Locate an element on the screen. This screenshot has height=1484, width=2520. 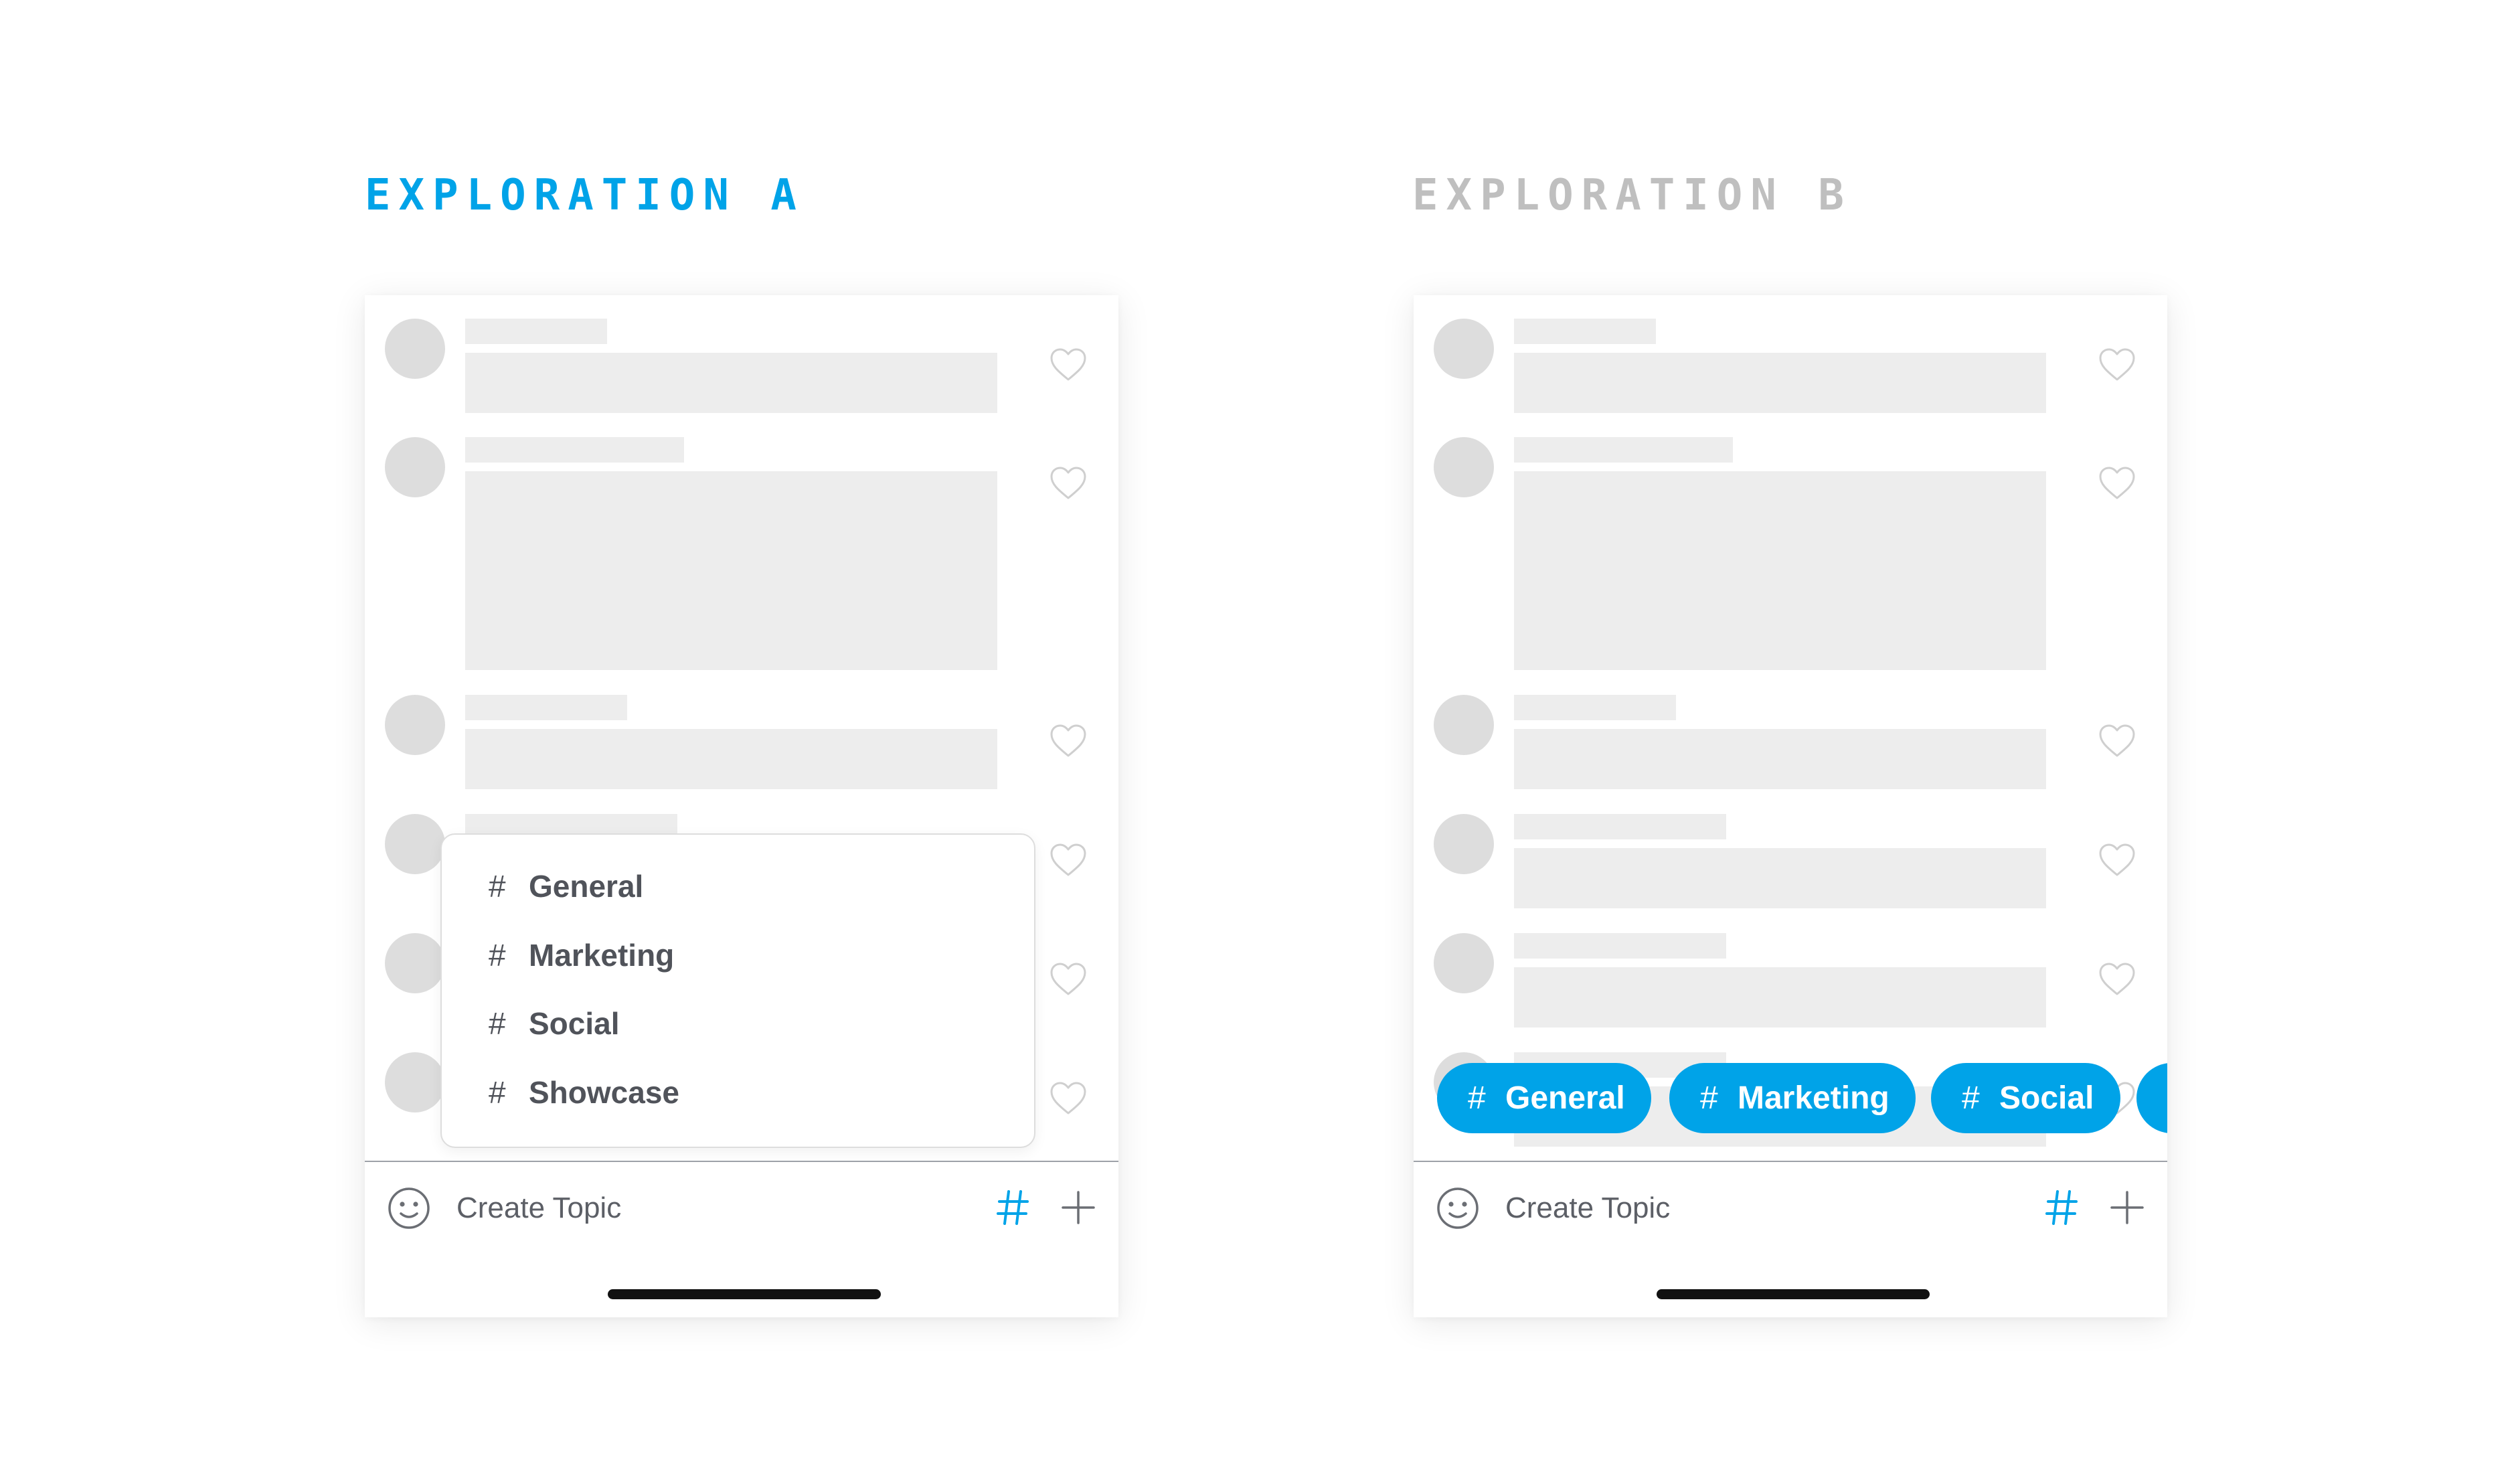
topic-option-showcase: # Showcase is located at coordinates (584, 1093).